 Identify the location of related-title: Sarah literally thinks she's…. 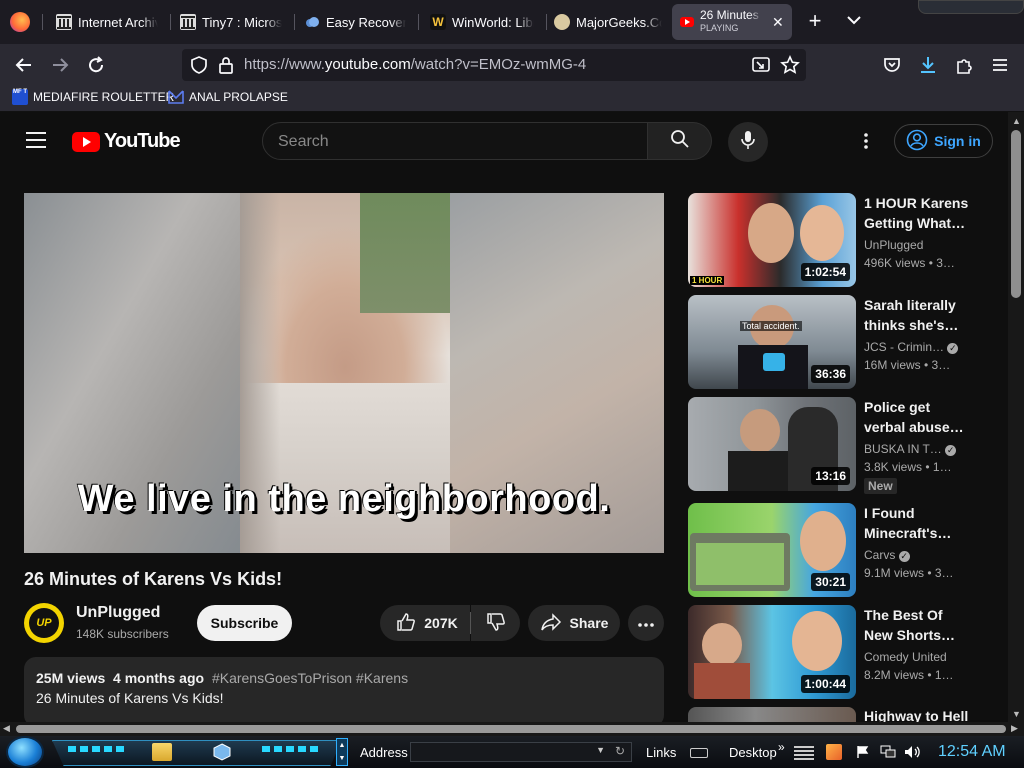
(919, 315).